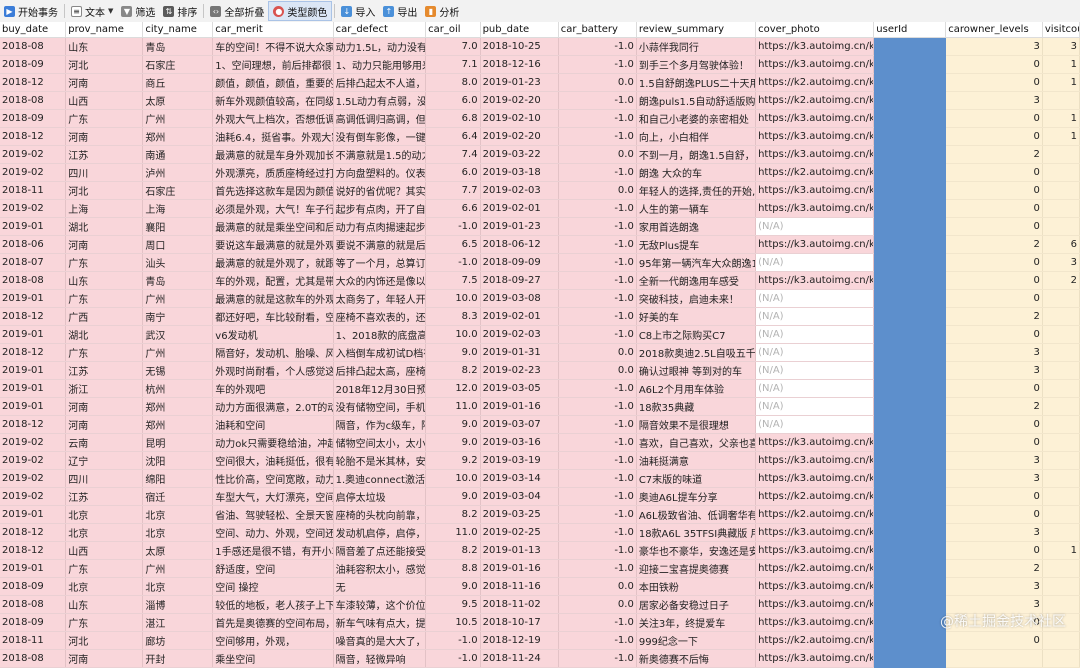 This screenshot has height=668, width=1080. I want to click on cell-buy-date: 2018-11, so click(33, 190).